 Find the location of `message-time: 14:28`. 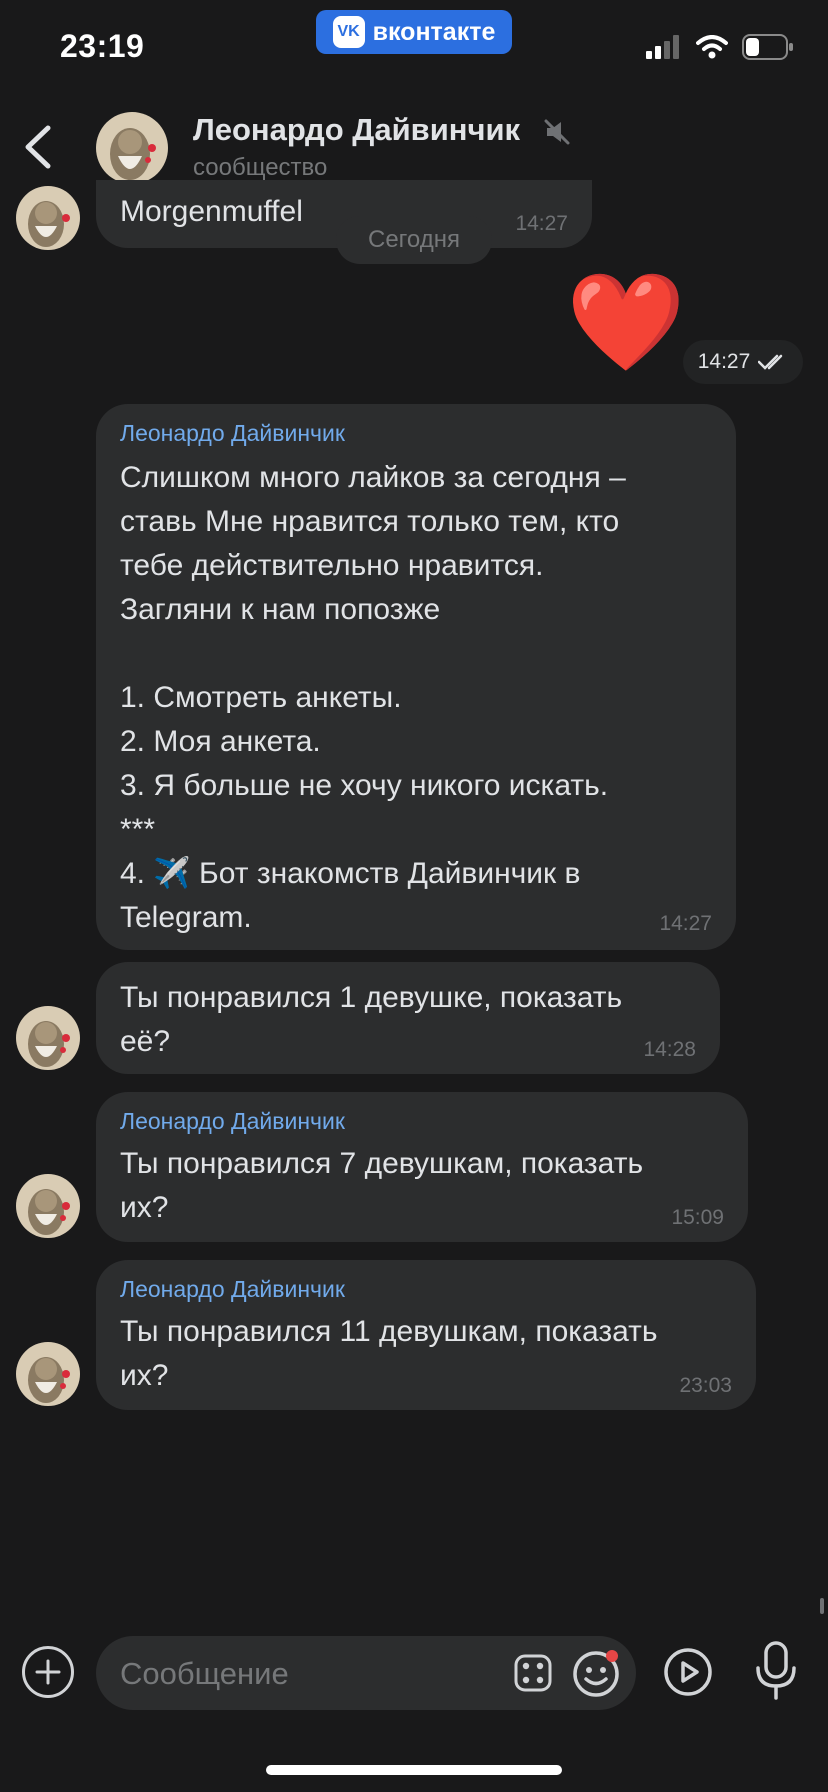

message-time: 14:28 is located at coordinates (669, 1049).